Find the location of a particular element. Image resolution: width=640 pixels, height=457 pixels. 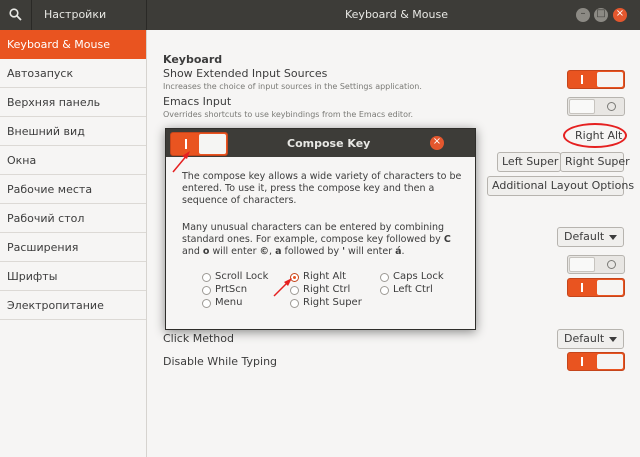

disable-while-typing-label: Disable While Typing is located at coordinates (220, 361).